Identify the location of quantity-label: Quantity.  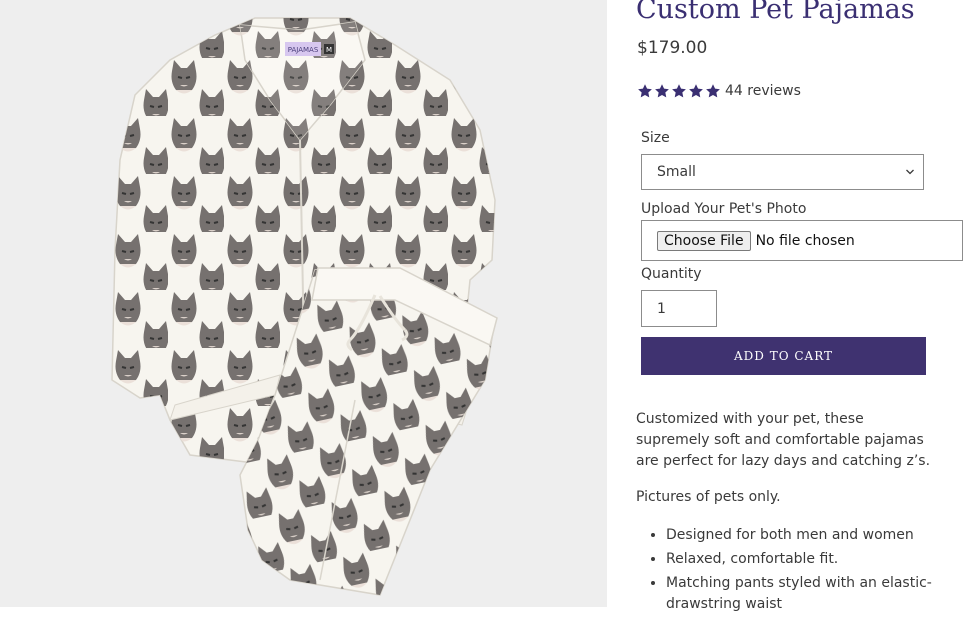
(671, 274).